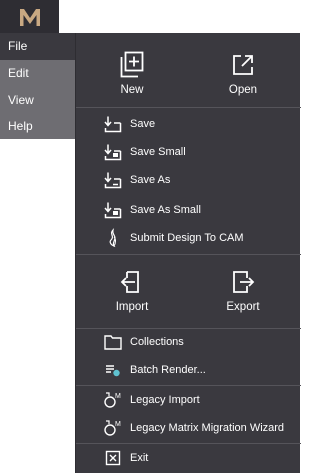 This screenshot has width=320, height=473. I want to click on export-label: Export, so click(243, 307).